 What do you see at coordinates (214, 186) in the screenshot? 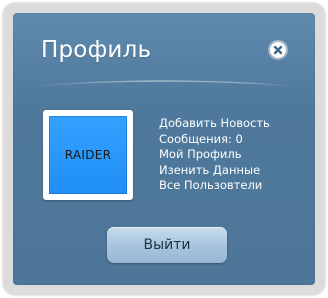
I see `menu-item-all-users: Все Пользовтели` at bounding box center [214, 186].